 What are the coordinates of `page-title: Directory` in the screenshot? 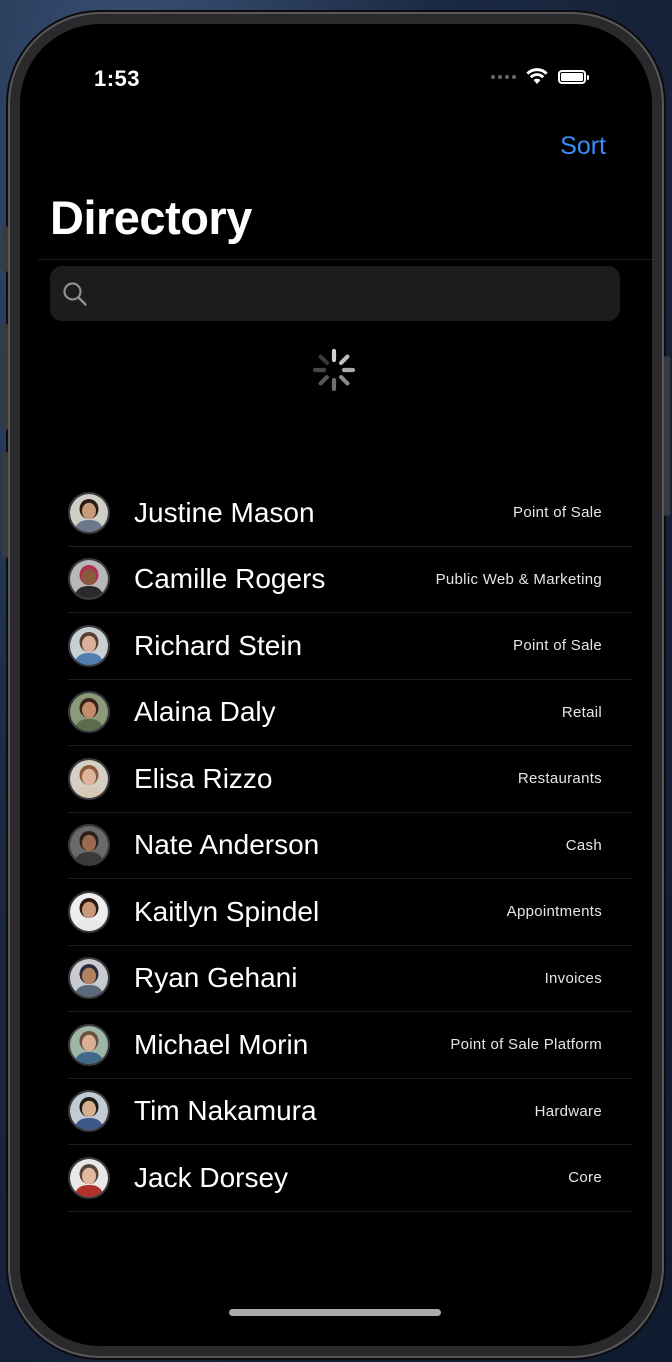 It's located at (151, 217).